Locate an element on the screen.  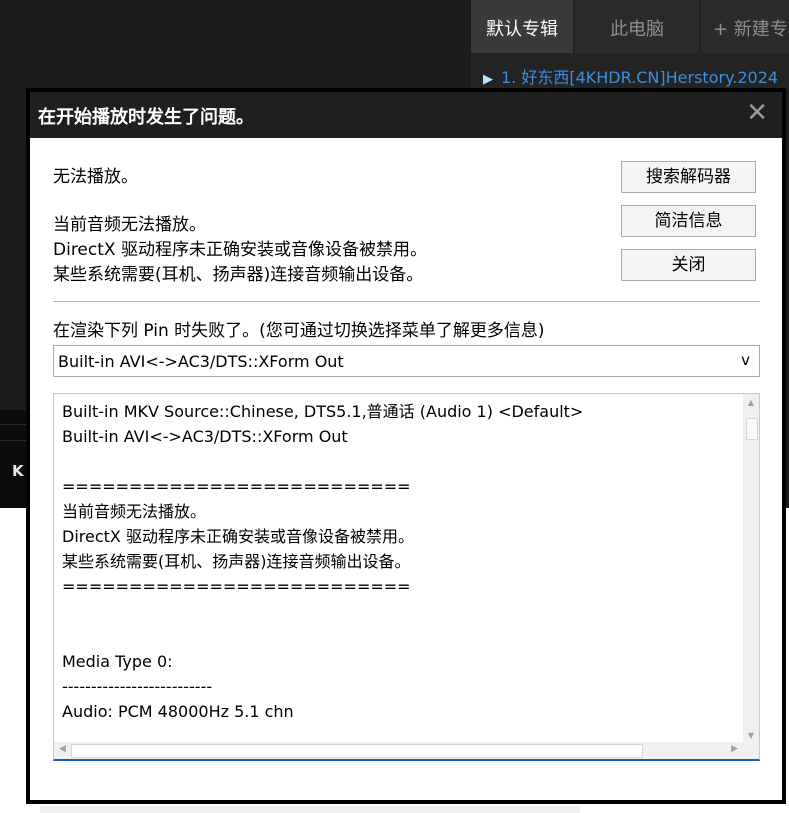
tab-default-album: 默认专辑 is located at coordinates (522, 26).